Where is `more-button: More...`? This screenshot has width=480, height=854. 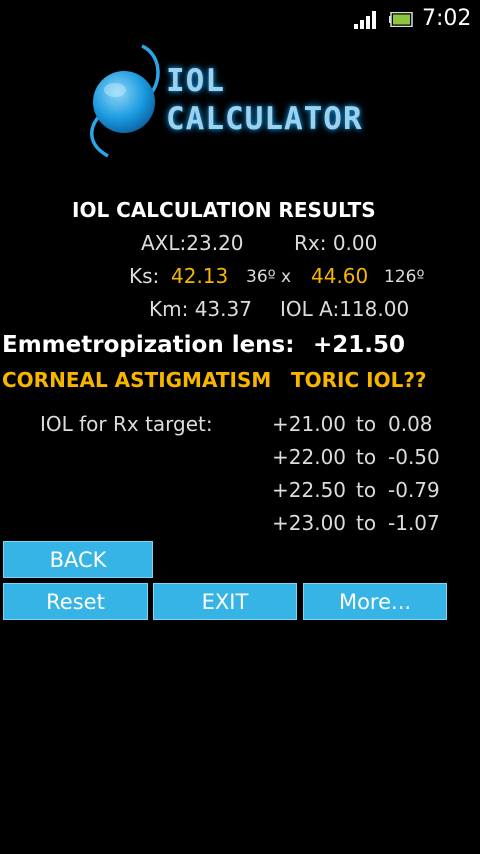
more-button: More... is located at coordinates (375, 601).